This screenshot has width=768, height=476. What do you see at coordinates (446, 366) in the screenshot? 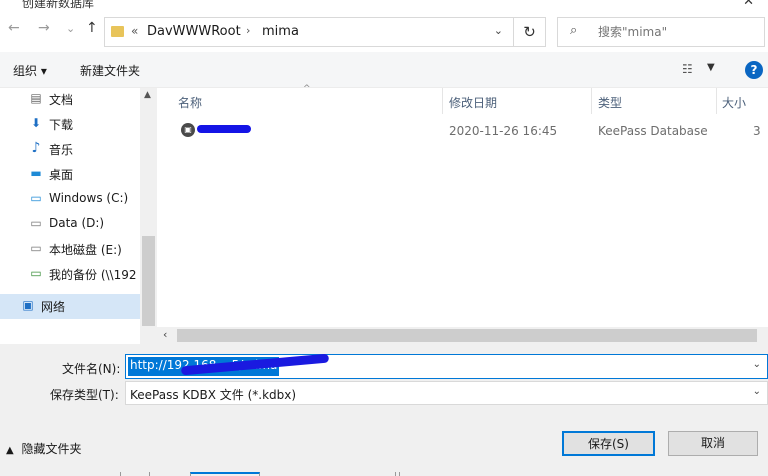
I see `filename-field: http://192.168. . 5/mima ⌄` at bounding box center [446, 366].